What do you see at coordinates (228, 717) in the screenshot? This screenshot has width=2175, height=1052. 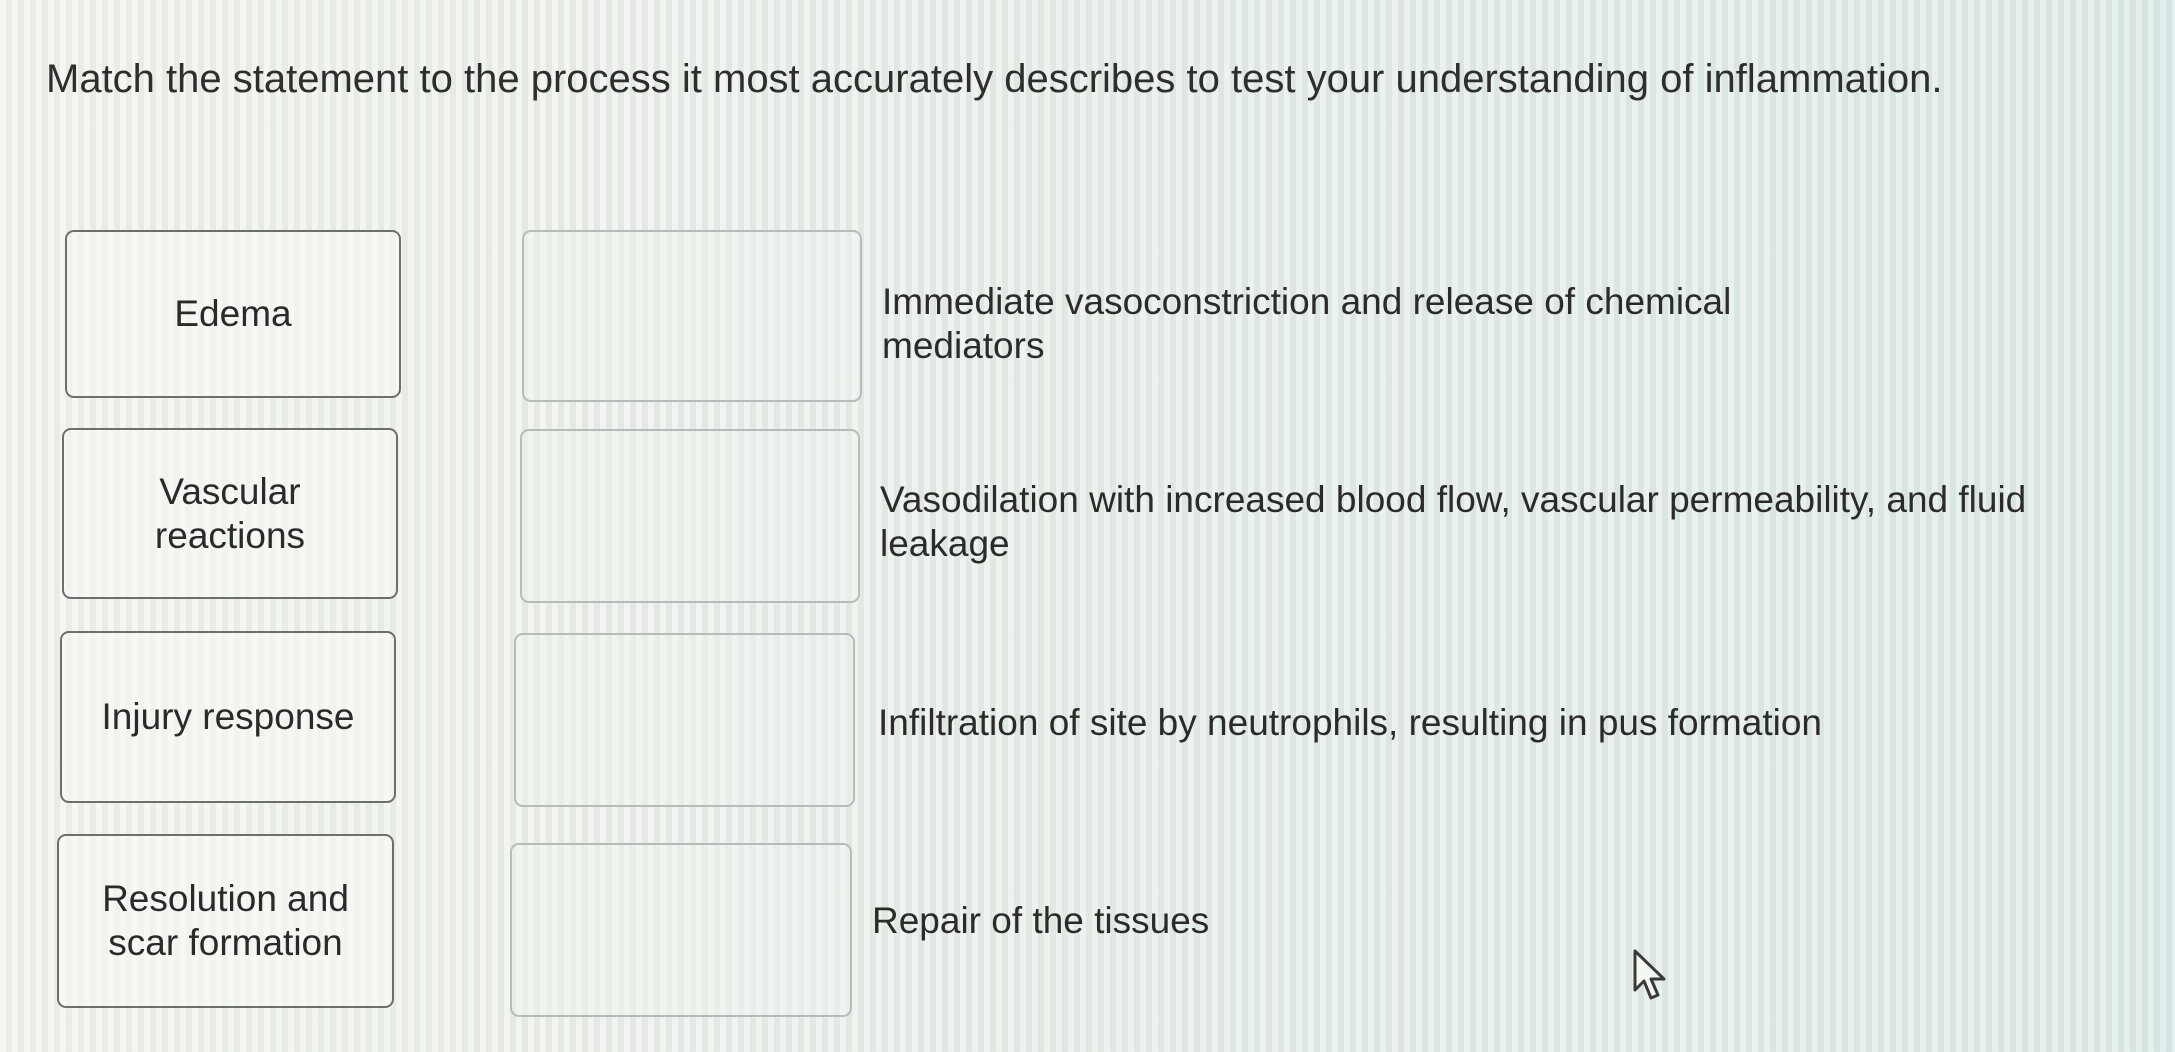 I see `term-card-injury-response: Injury response` at bounding box center [228, 717].